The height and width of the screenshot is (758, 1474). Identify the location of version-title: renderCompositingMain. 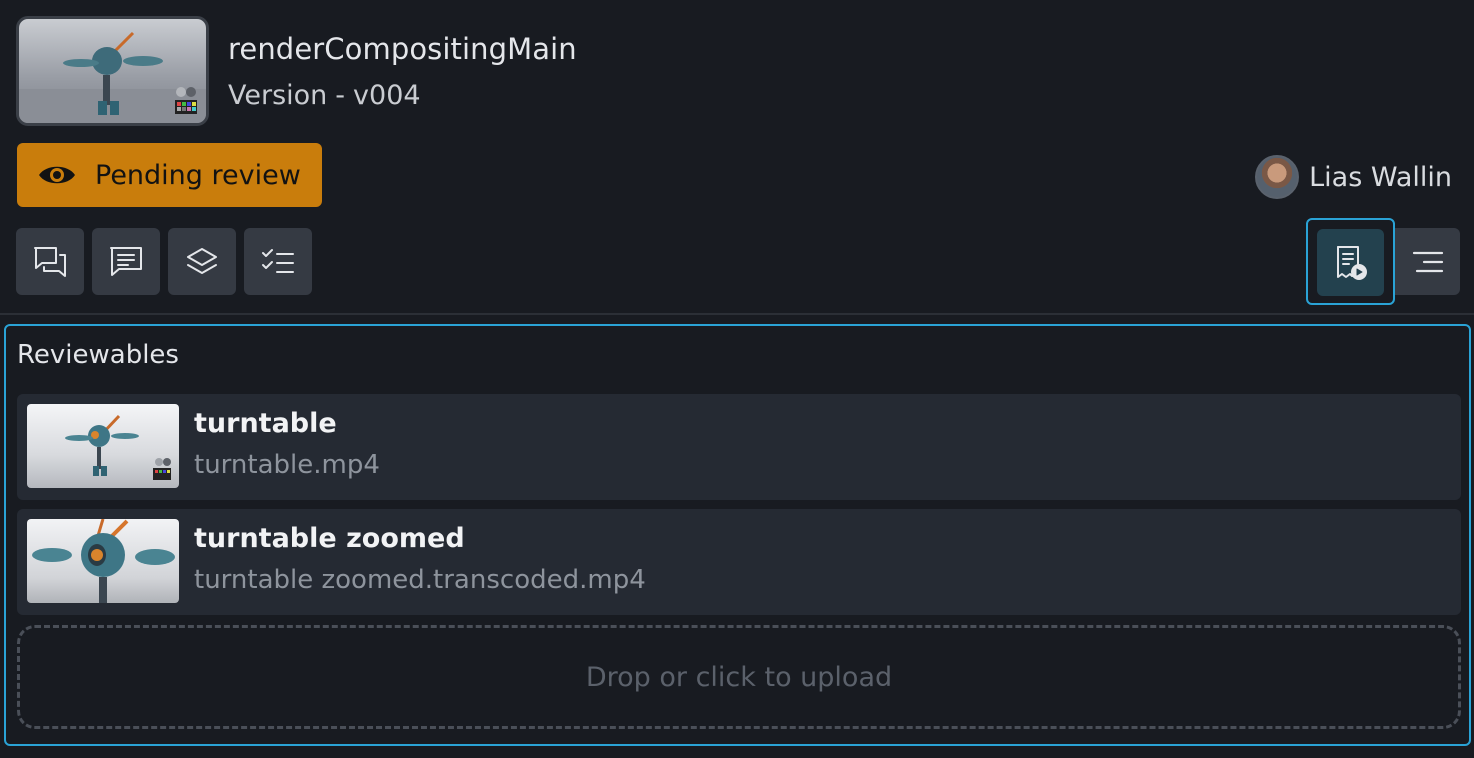
(402, 49).